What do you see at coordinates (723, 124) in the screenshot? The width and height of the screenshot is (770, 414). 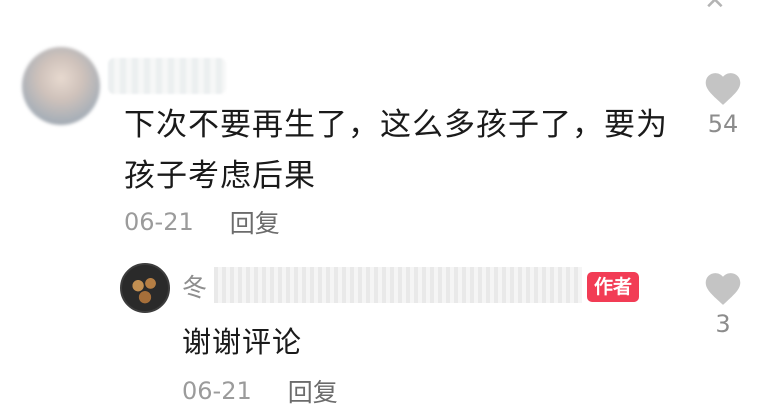 I see `like-count: 54` at bounding box center [723, 124].